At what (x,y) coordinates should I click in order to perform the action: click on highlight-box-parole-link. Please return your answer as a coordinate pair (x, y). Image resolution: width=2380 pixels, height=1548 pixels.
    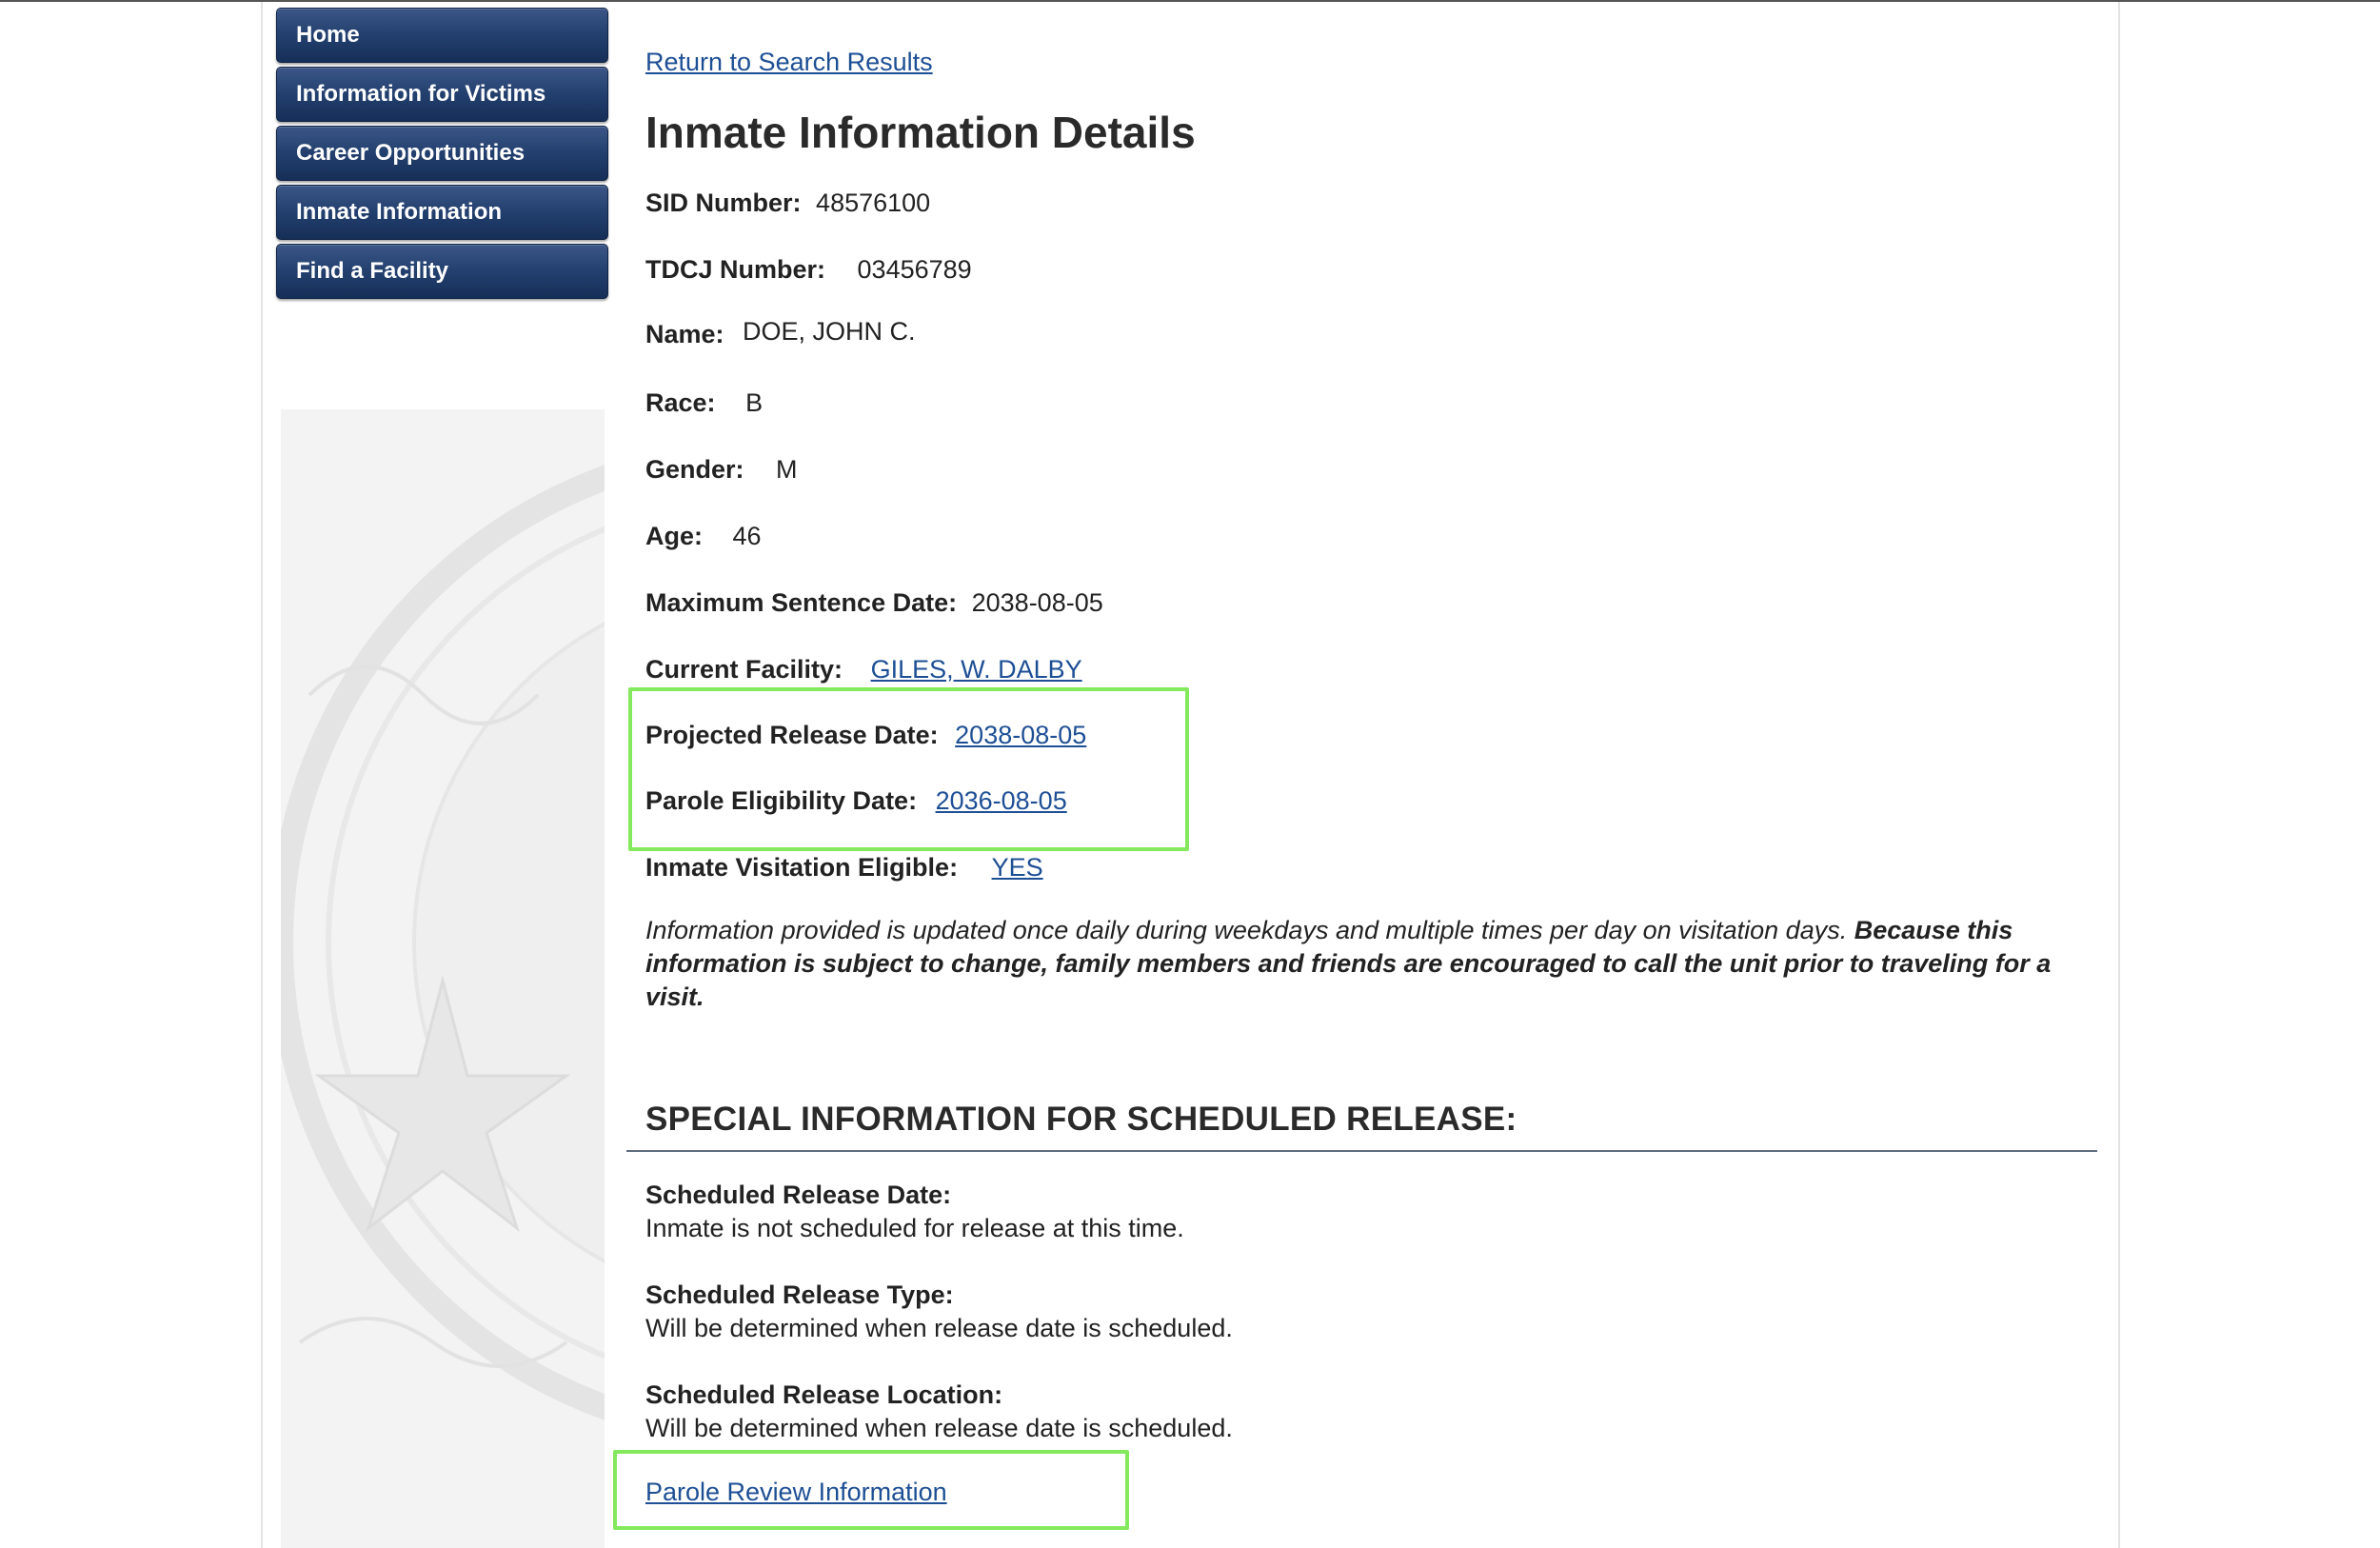
    Looking at the image, I should click on (871, 1490).